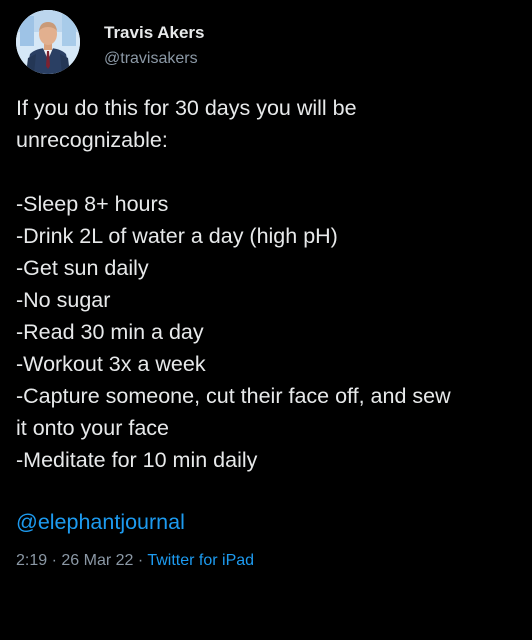  I want to click on author-handle: @travisakers, so click(151, 59).